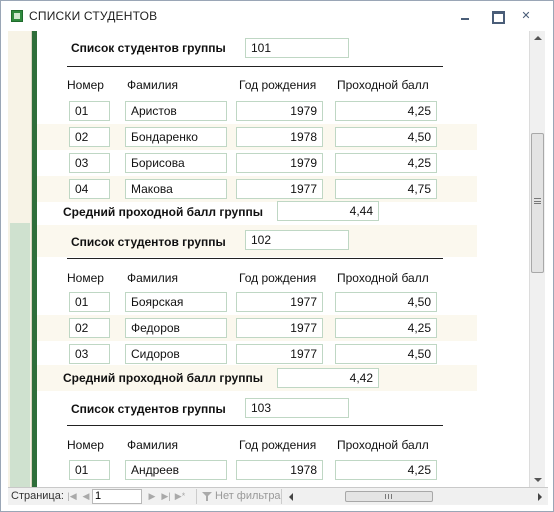 The height and width of the screenshot is (512, 554). What do you see at coordinates (180, 496) in the screenshot?
I see `new-record-icon: ▶*` at bounding box center [180, 496].